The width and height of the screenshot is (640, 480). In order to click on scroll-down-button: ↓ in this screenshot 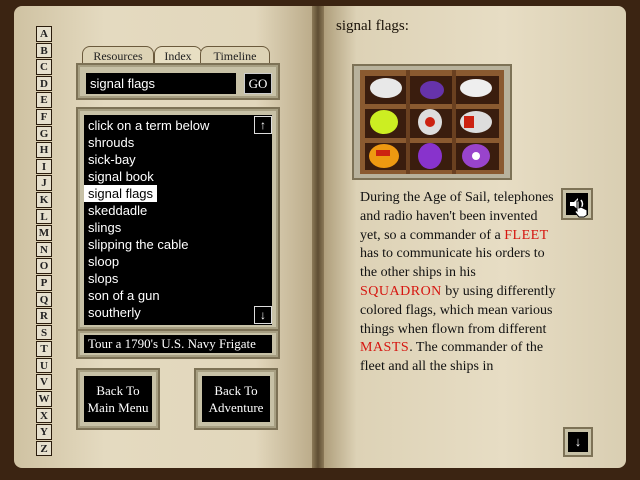, I will do `click(263, 315)`.